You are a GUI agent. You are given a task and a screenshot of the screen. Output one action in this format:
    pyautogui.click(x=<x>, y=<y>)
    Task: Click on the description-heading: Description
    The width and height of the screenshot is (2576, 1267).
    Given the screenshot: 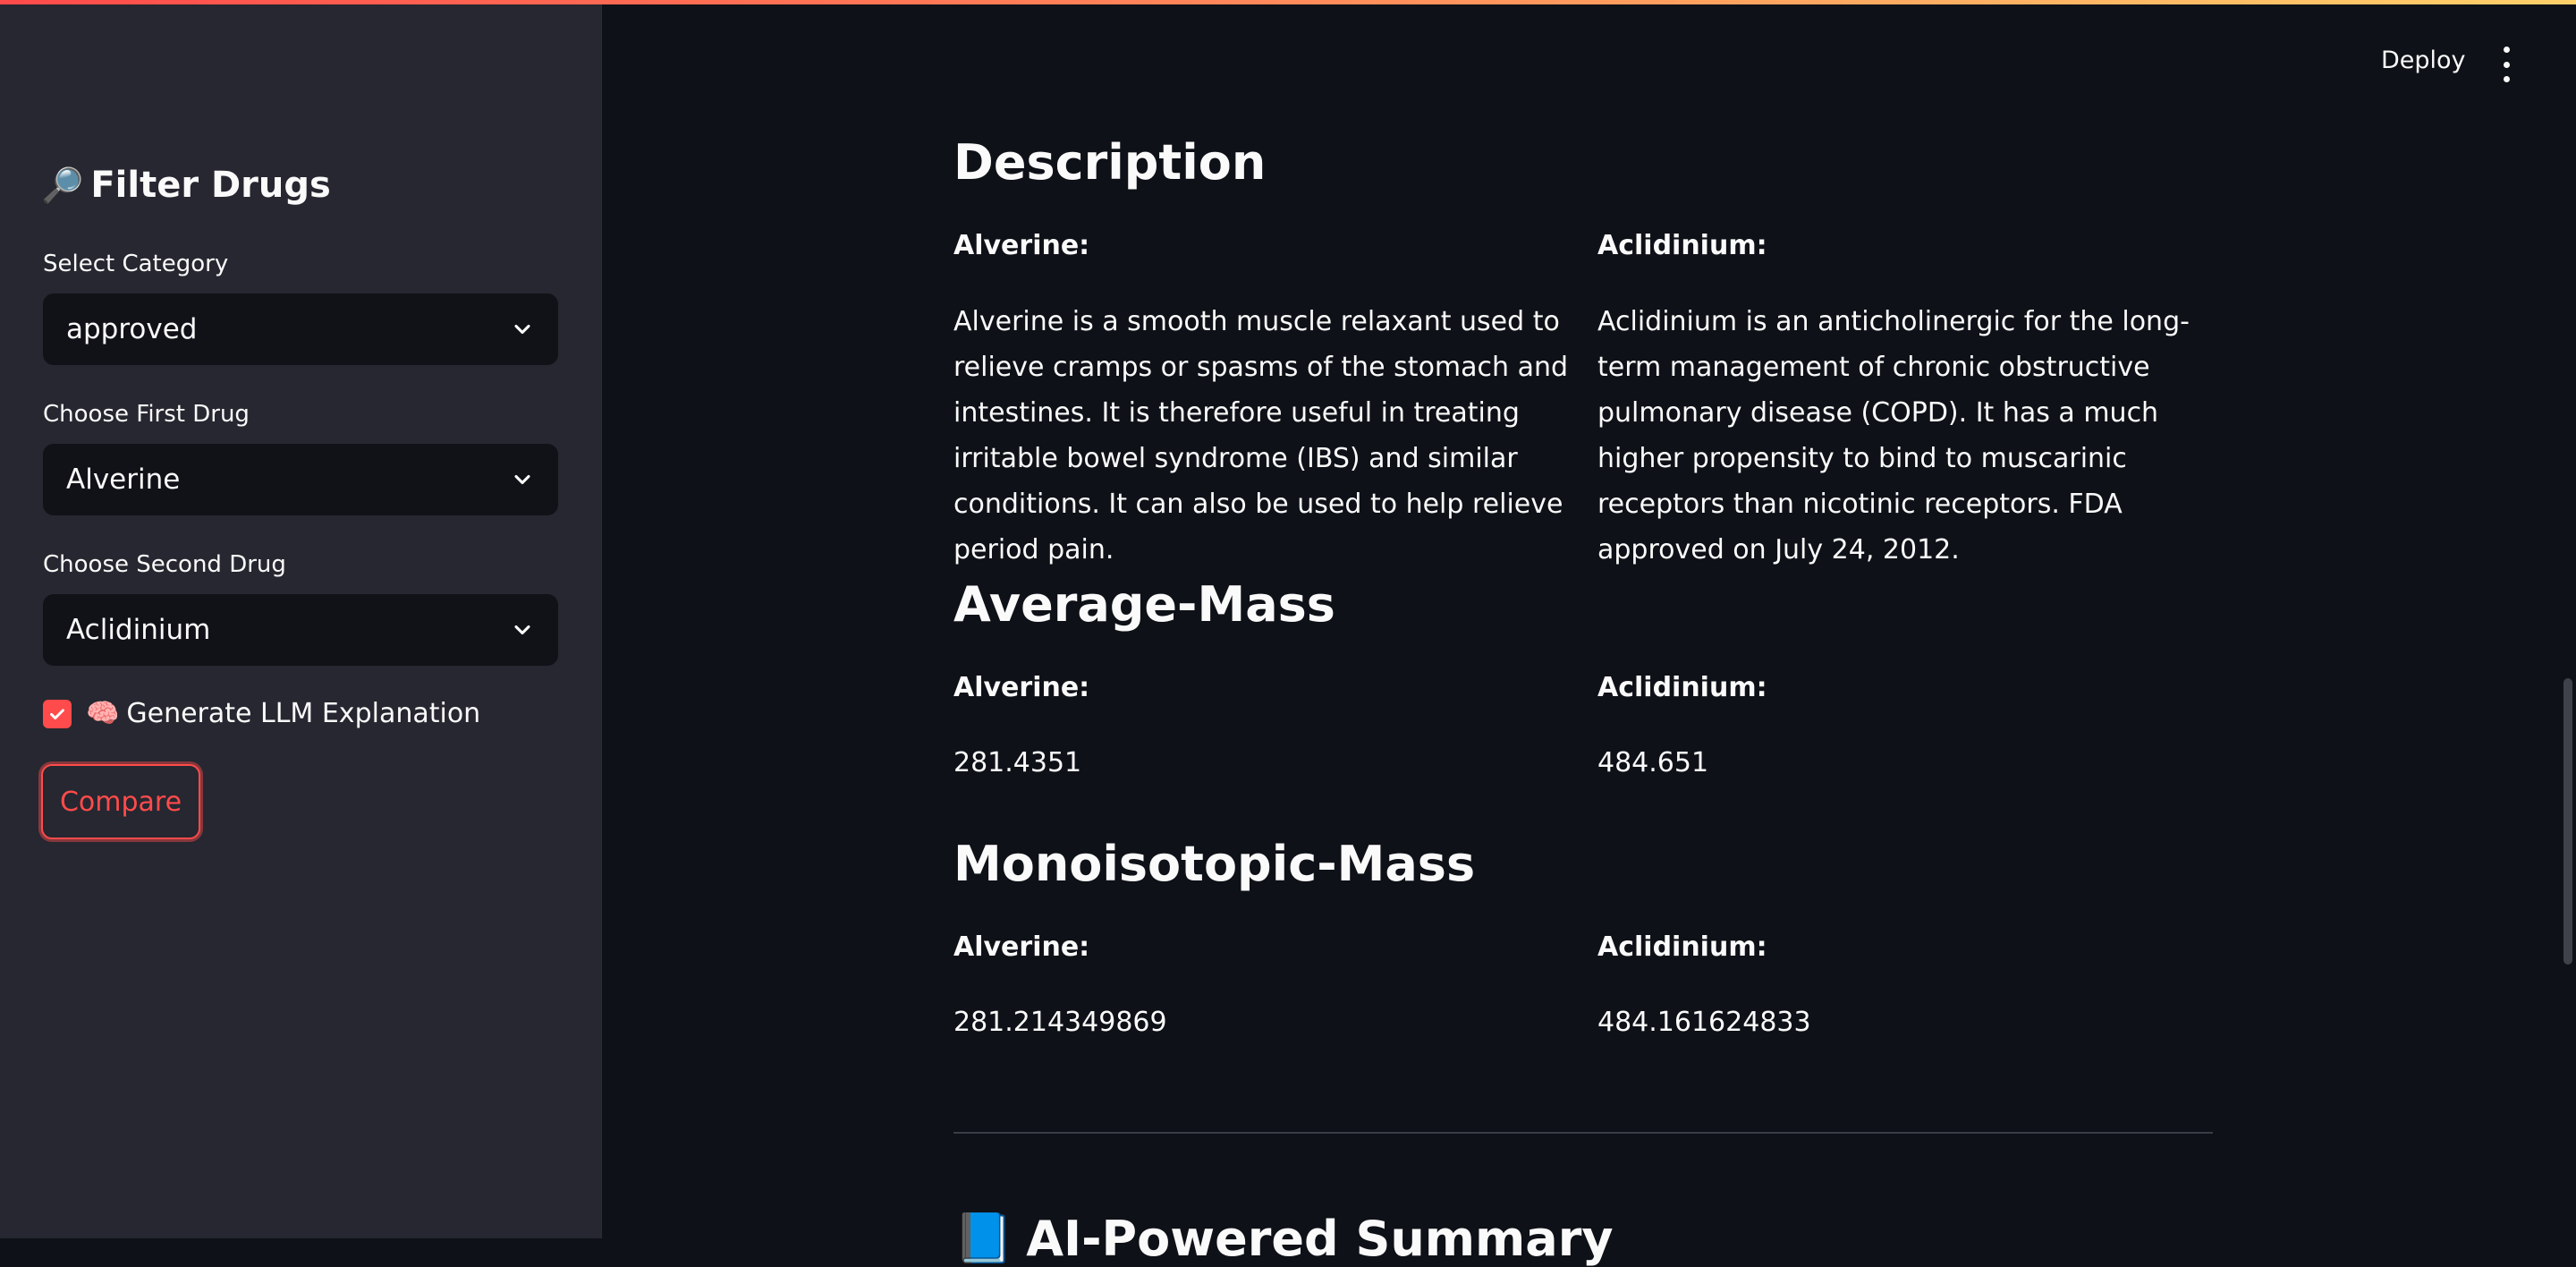 What is the action you would take?
    pyautogui.click(x=1110, y=162)
    